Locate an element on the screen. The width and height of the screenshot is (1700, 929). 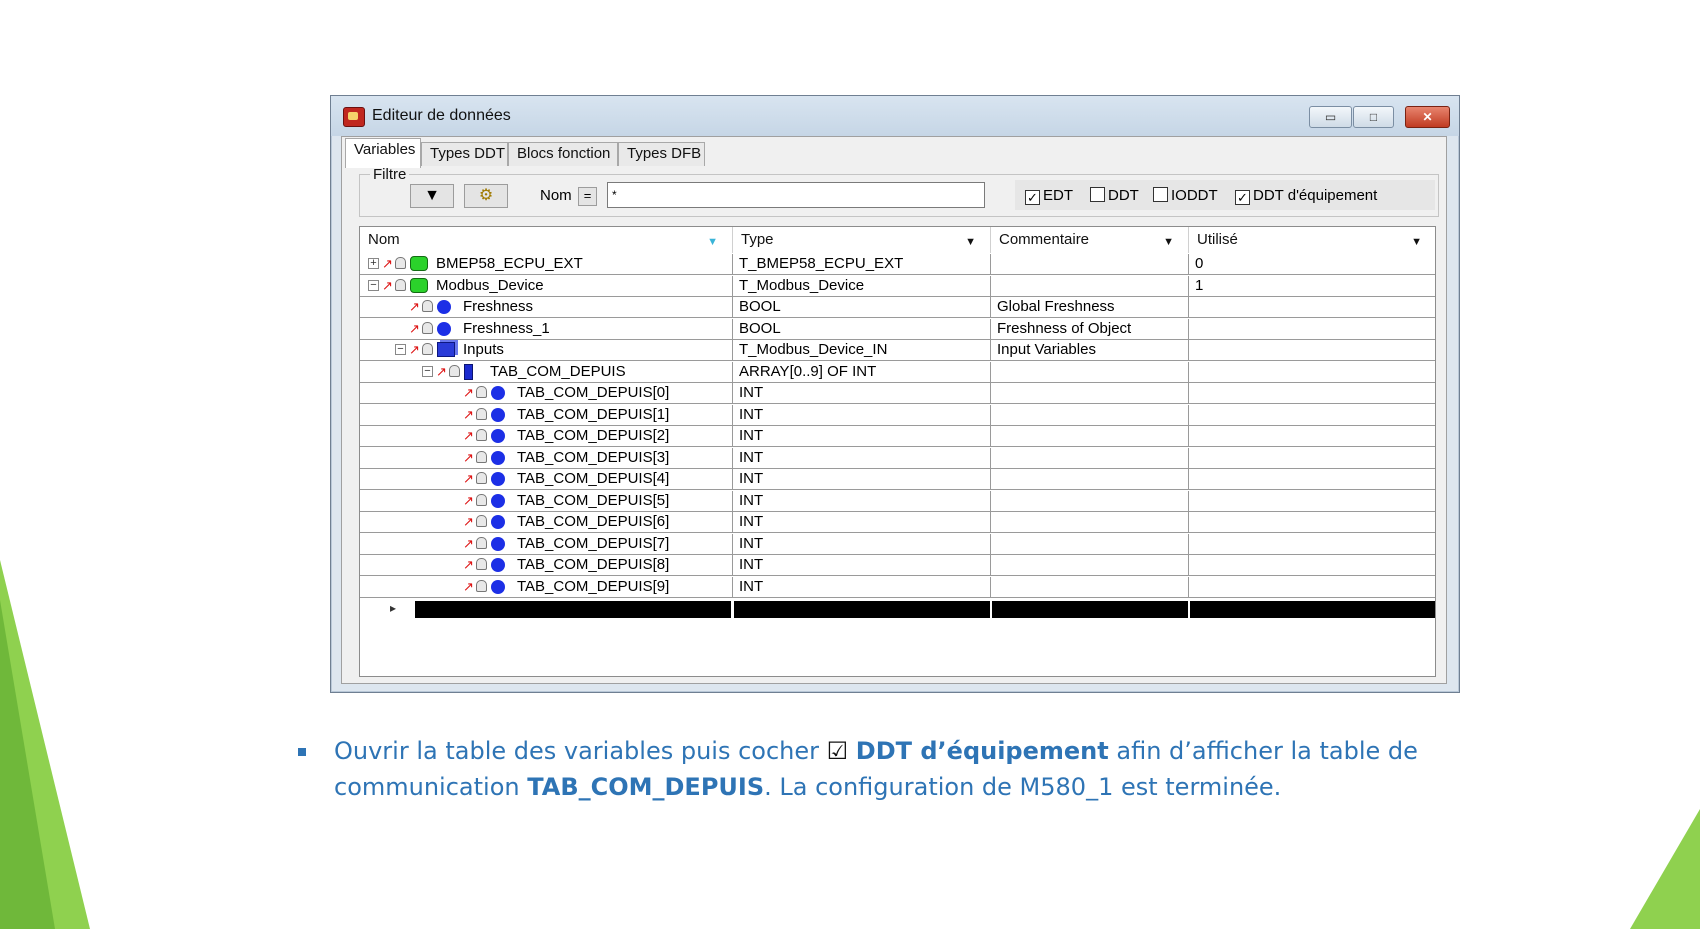
checkbox-edt: ✓ EDT is located at coordinates (1049, 196).